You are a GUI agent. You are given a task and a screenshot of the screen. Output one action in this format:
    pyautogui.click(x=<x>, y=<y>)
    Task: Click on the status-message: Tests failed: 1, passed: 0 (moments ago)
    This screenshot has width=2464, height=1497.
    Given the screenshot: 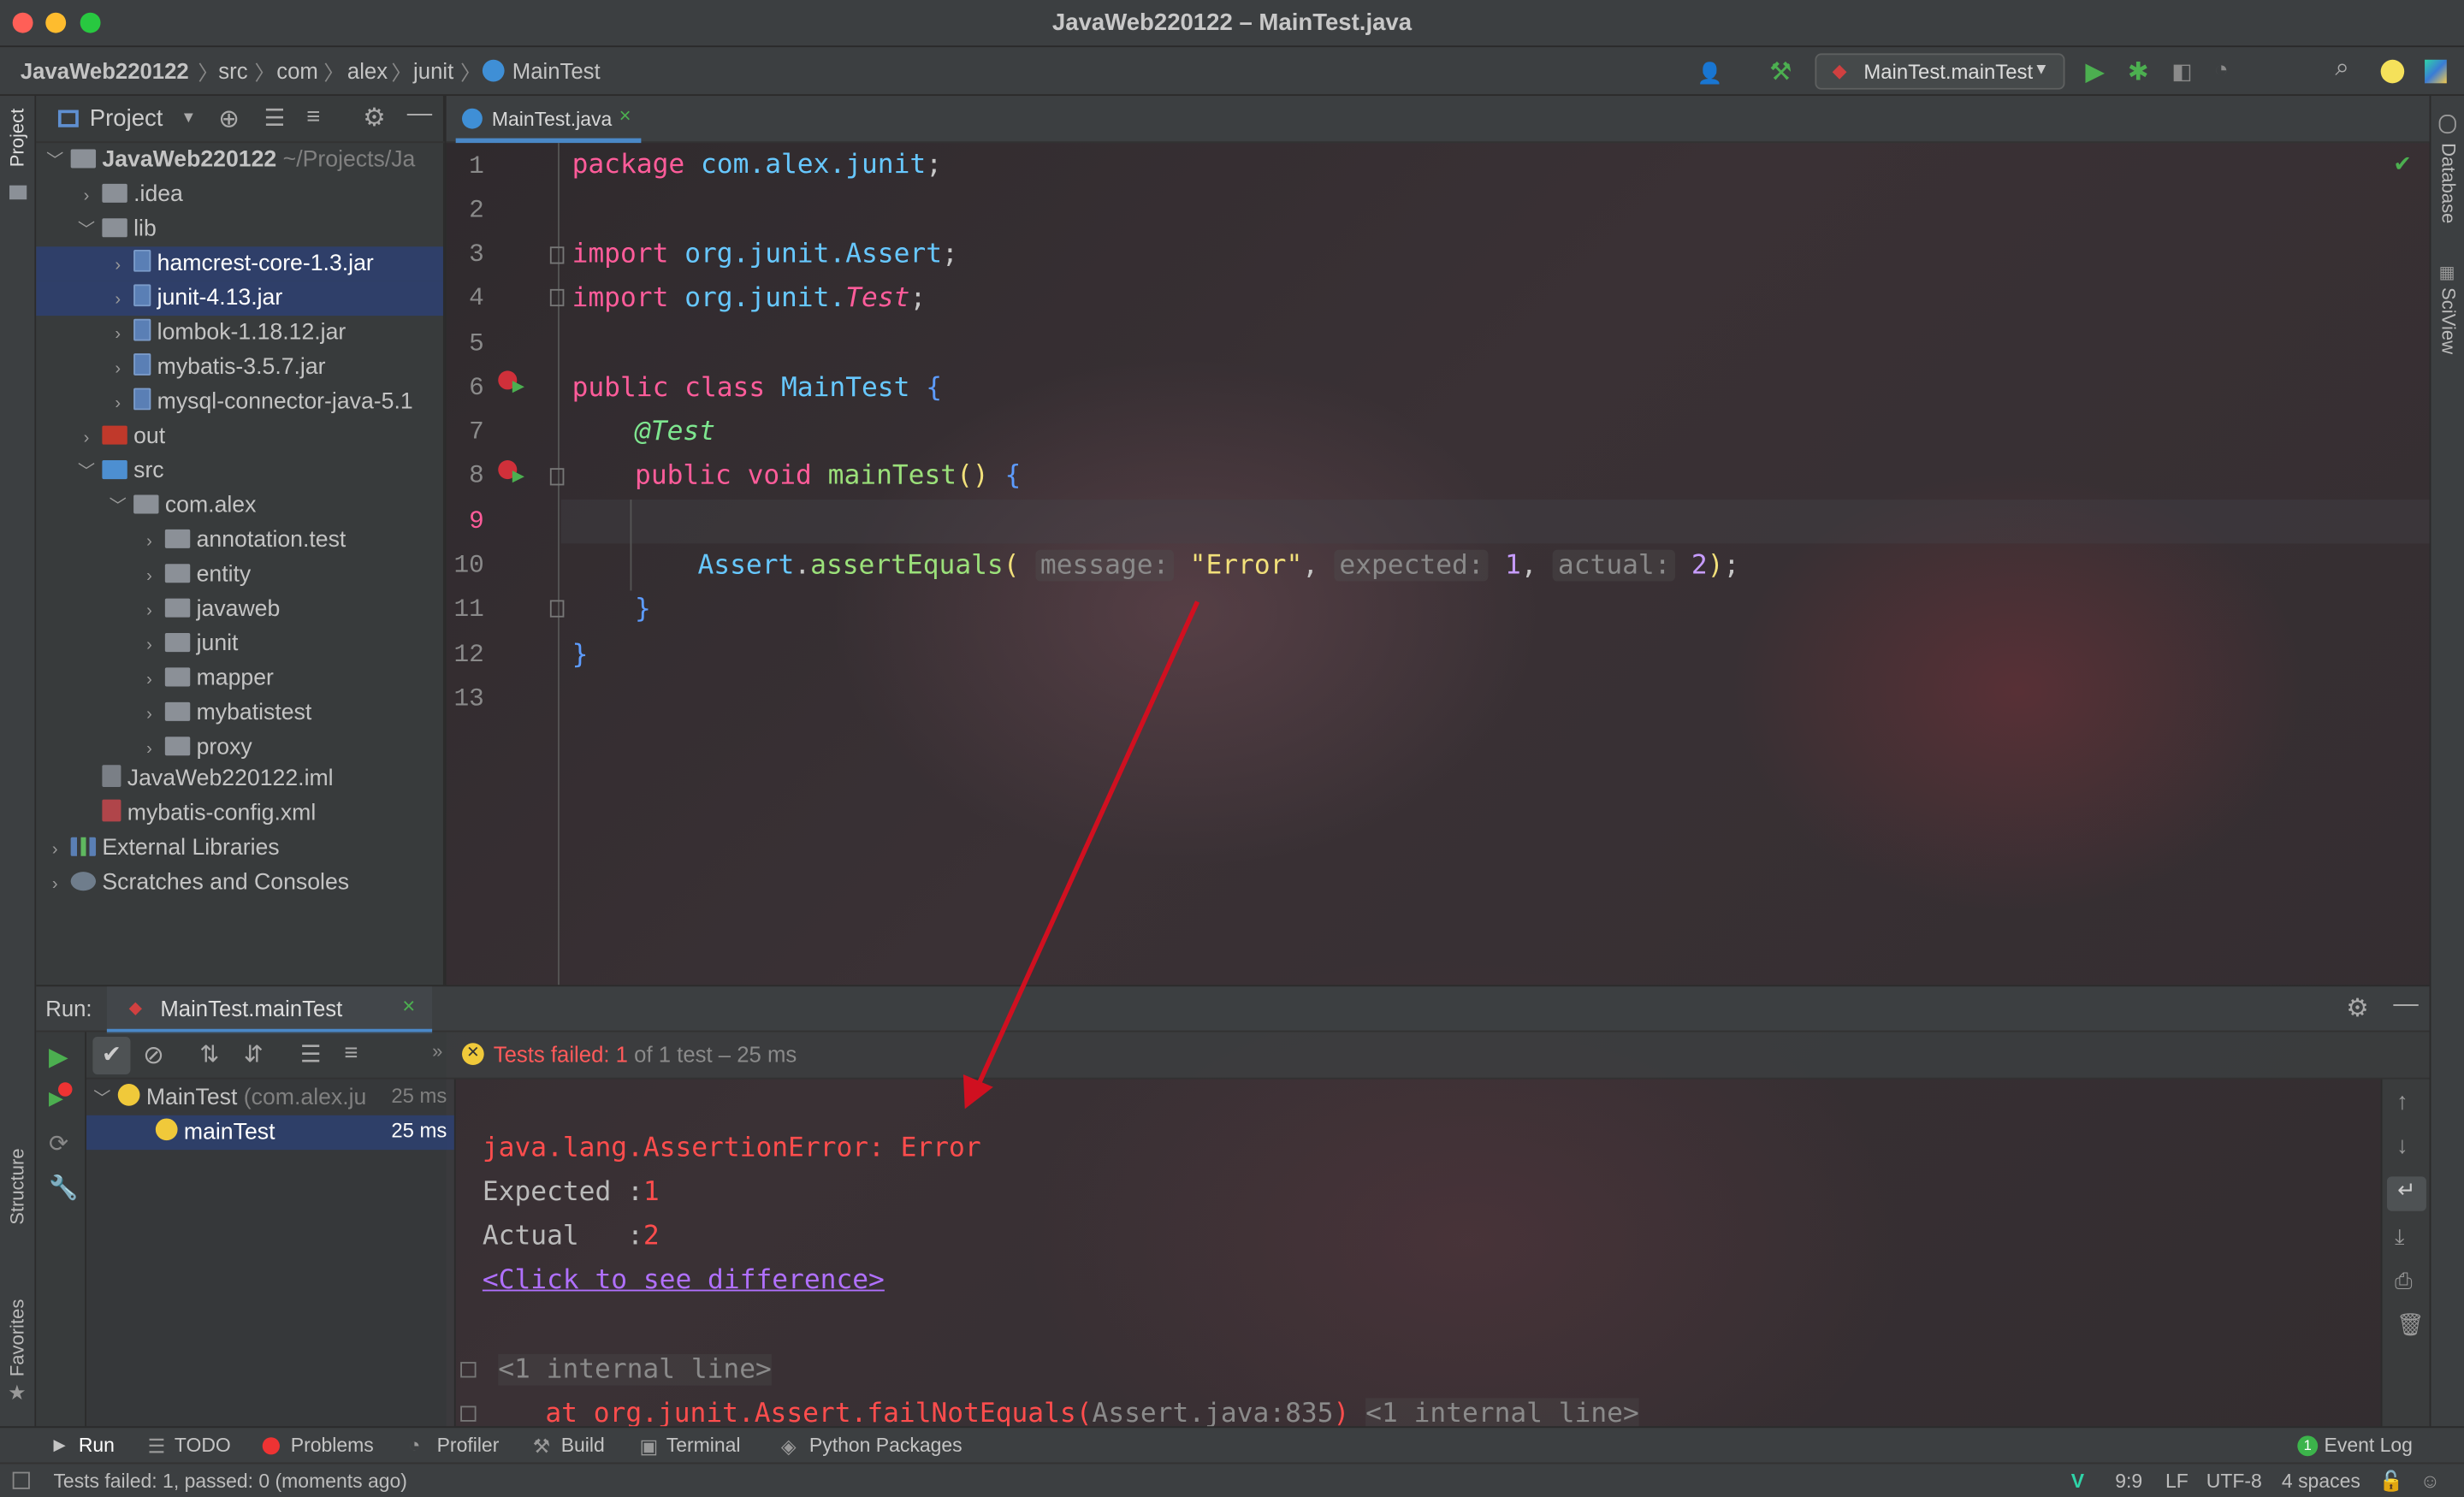 What is the action you would take?
    pyautogui.click(x=229, y=1481)
    